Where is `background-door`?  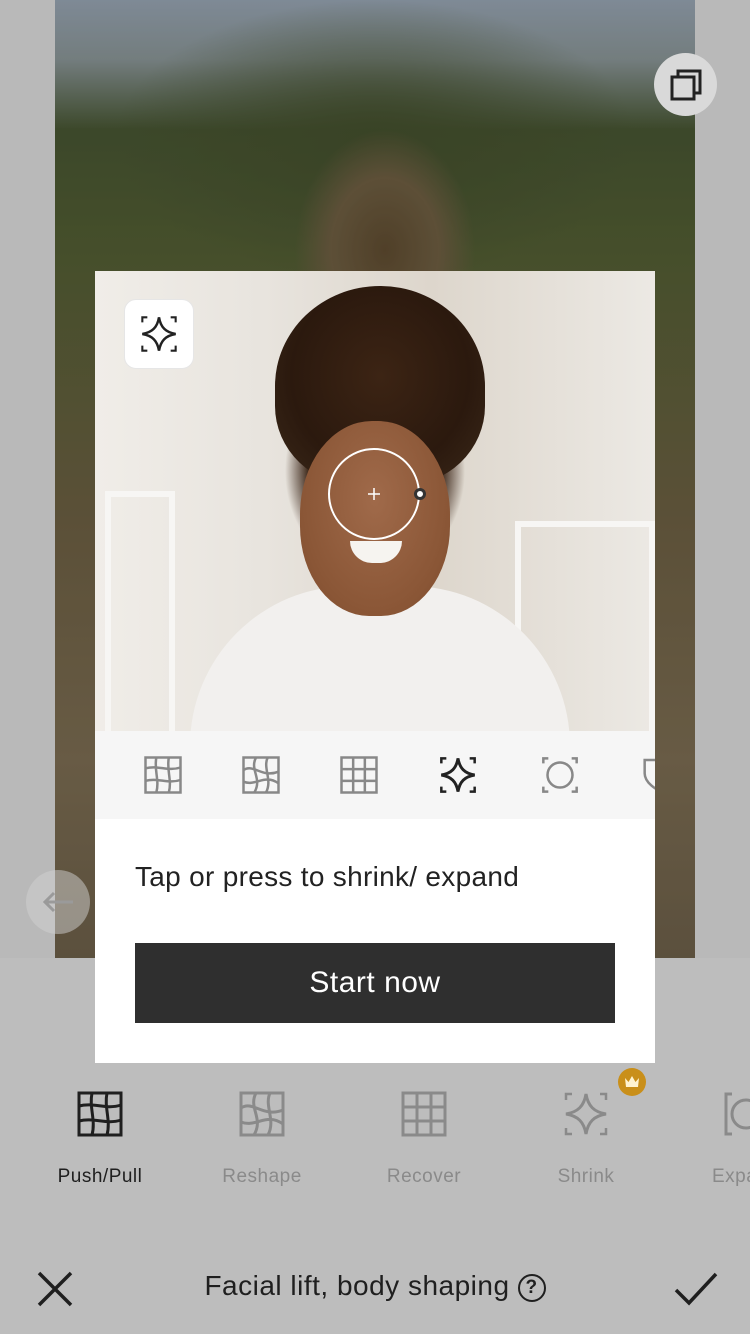 background-door is located at coordinates (140, 611).